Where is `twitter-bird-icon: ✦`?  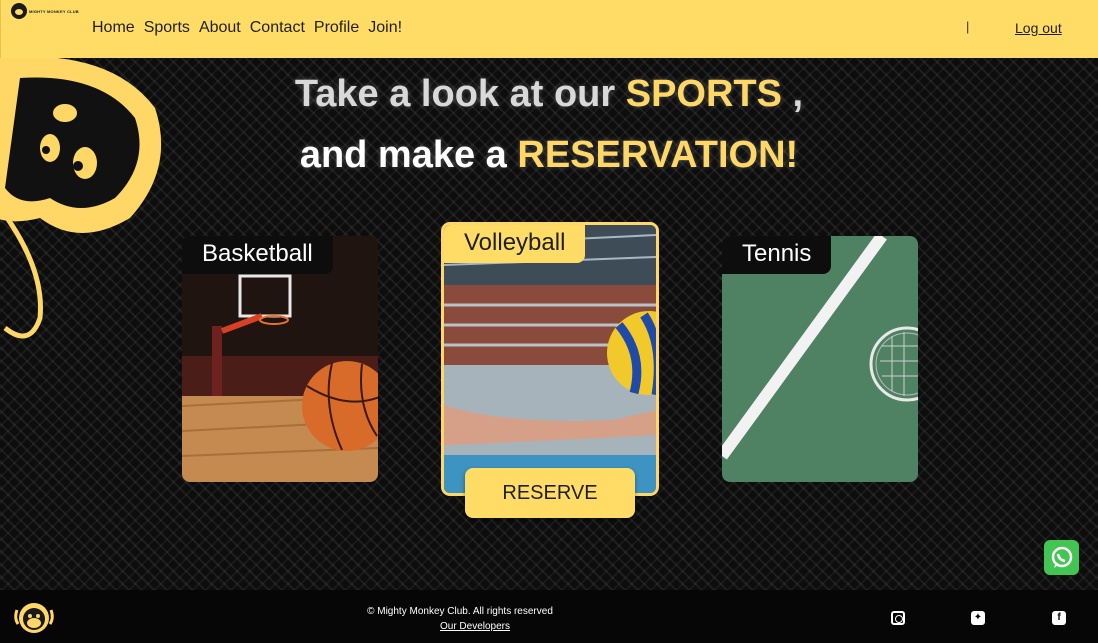 twitter-bird-icon: ✦ is located at coordinates (978, 617).